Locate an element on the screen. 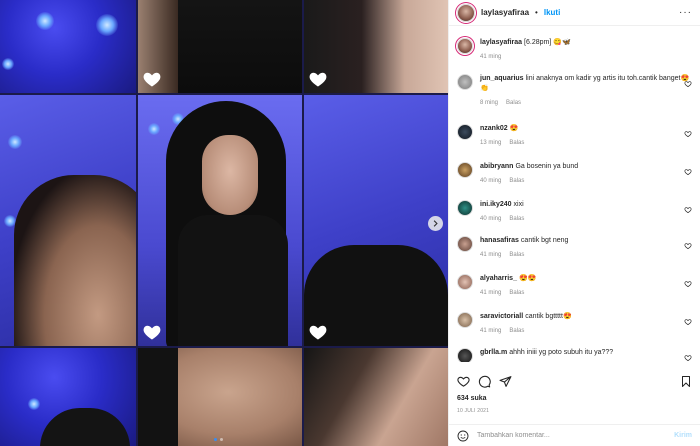 This screenshot has height=446, width=700. comment-text: 😍 is located at coordinates (514, 128).